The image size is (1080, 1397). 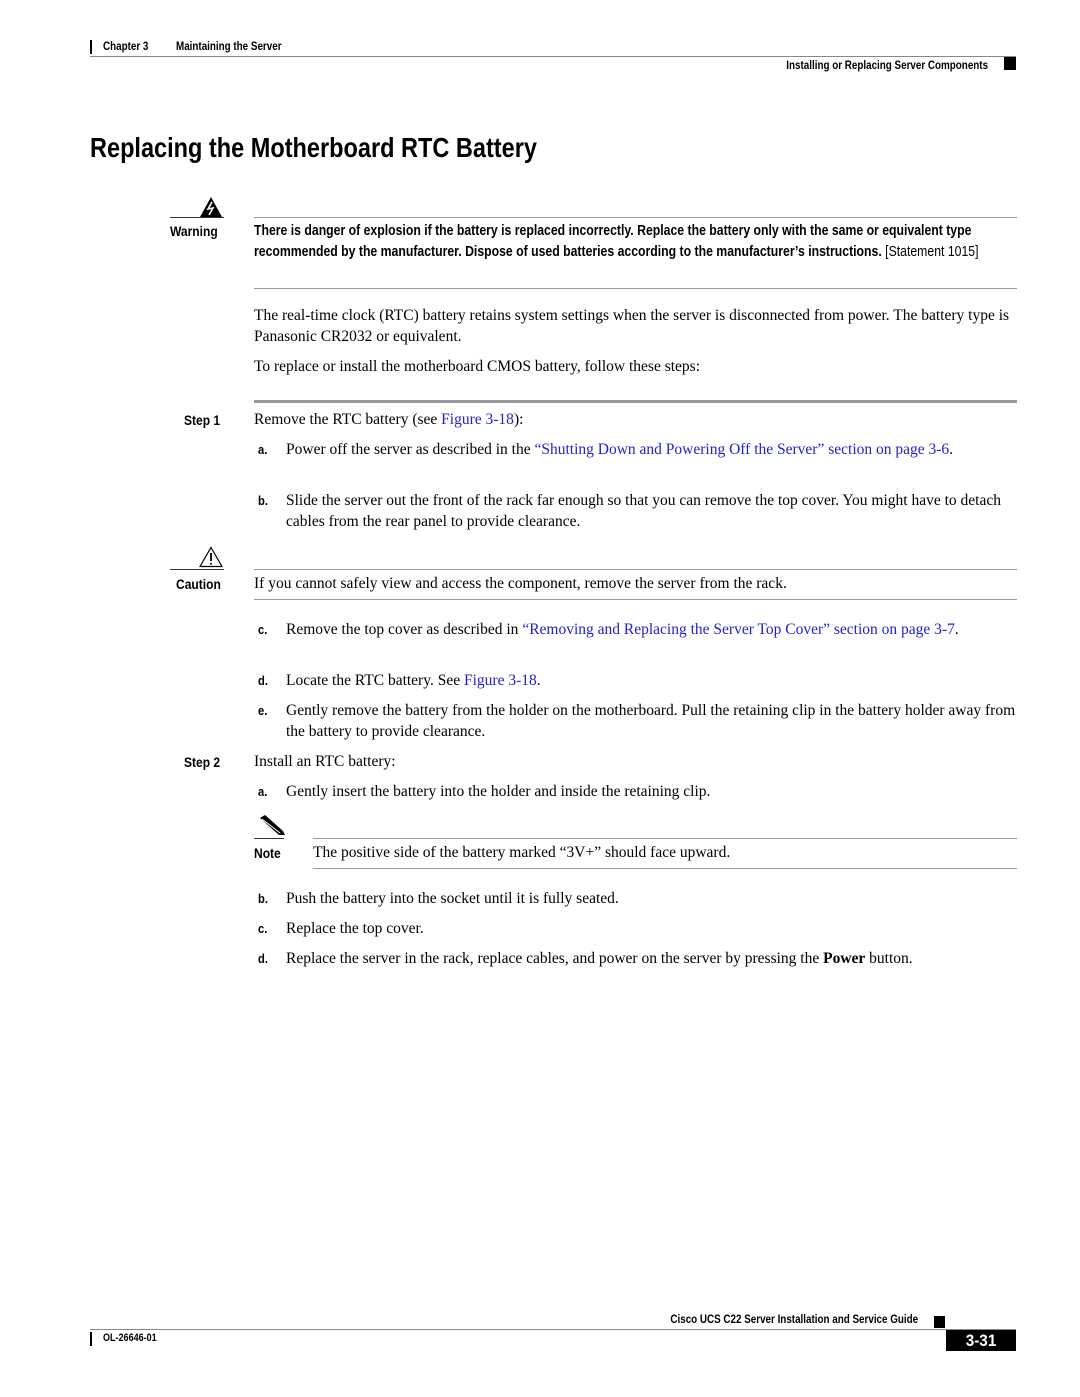 What do you see at coordinates (404, 629) in the screenshot?
I see `step-1c-text-start: Remove the top cover as described in` at bounding box center [404, 629].